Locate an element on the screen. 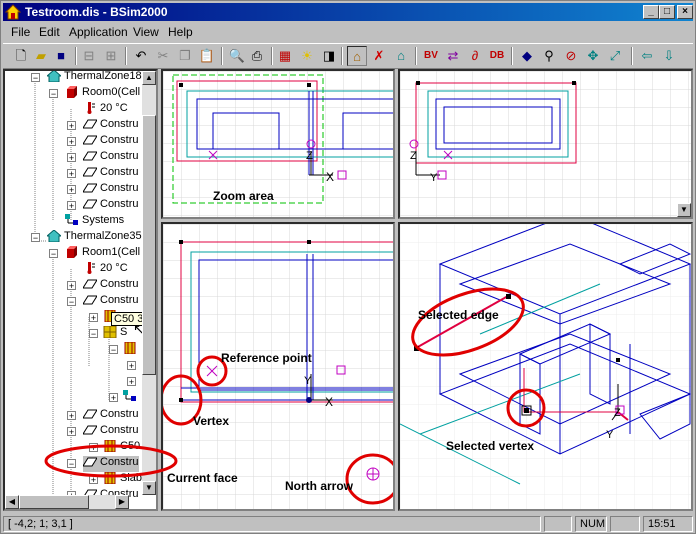  bv-icon: BV is located at coordinates (431, 56).